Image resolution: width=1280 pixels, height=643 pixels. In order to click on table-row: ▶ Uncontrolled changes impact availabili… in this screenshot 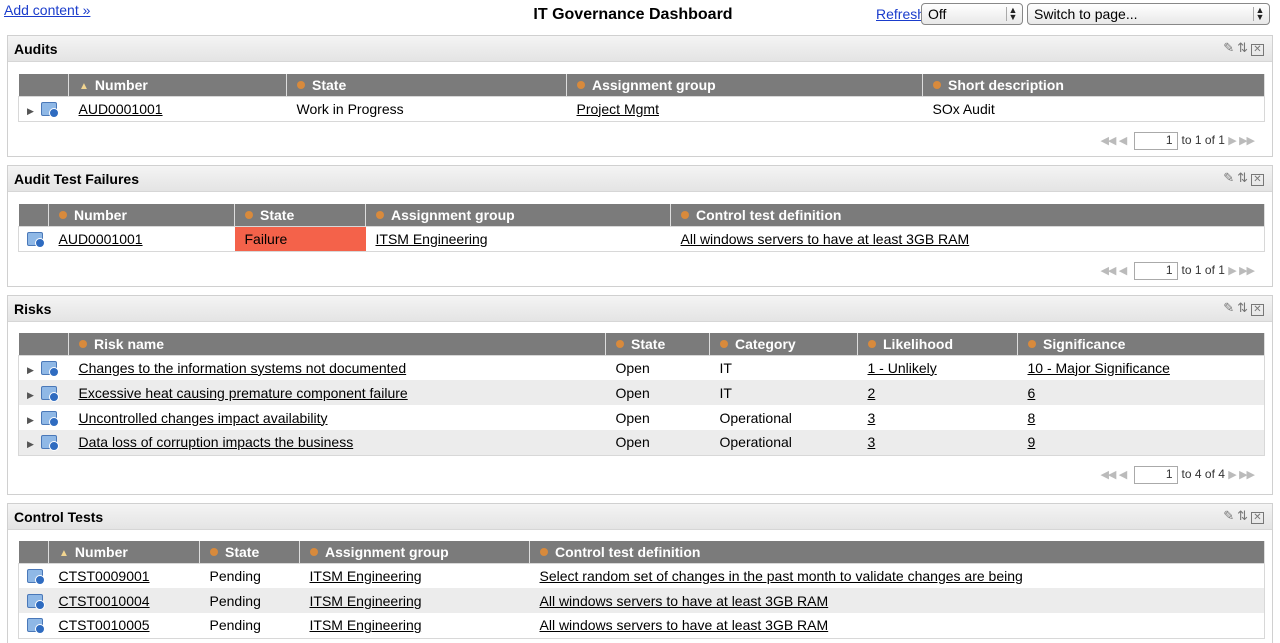, I will do `click(641, 417)`.